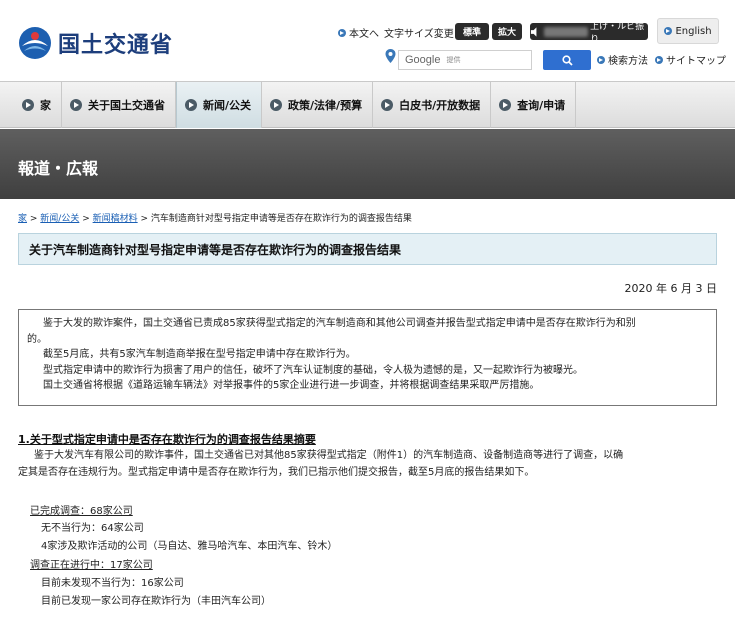 This screenshot has width=735, height=617. I want to click on stat-not-found: 目前未发现不当行为：16家公司, so click(112, 583).